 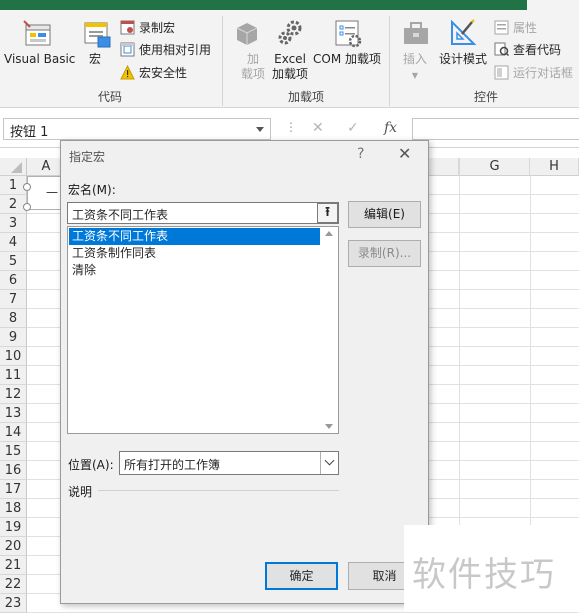 What do you see at coordinates (13, 432) in the screenshot?
I see `row-header: 14` at bounding box center [13, 432].